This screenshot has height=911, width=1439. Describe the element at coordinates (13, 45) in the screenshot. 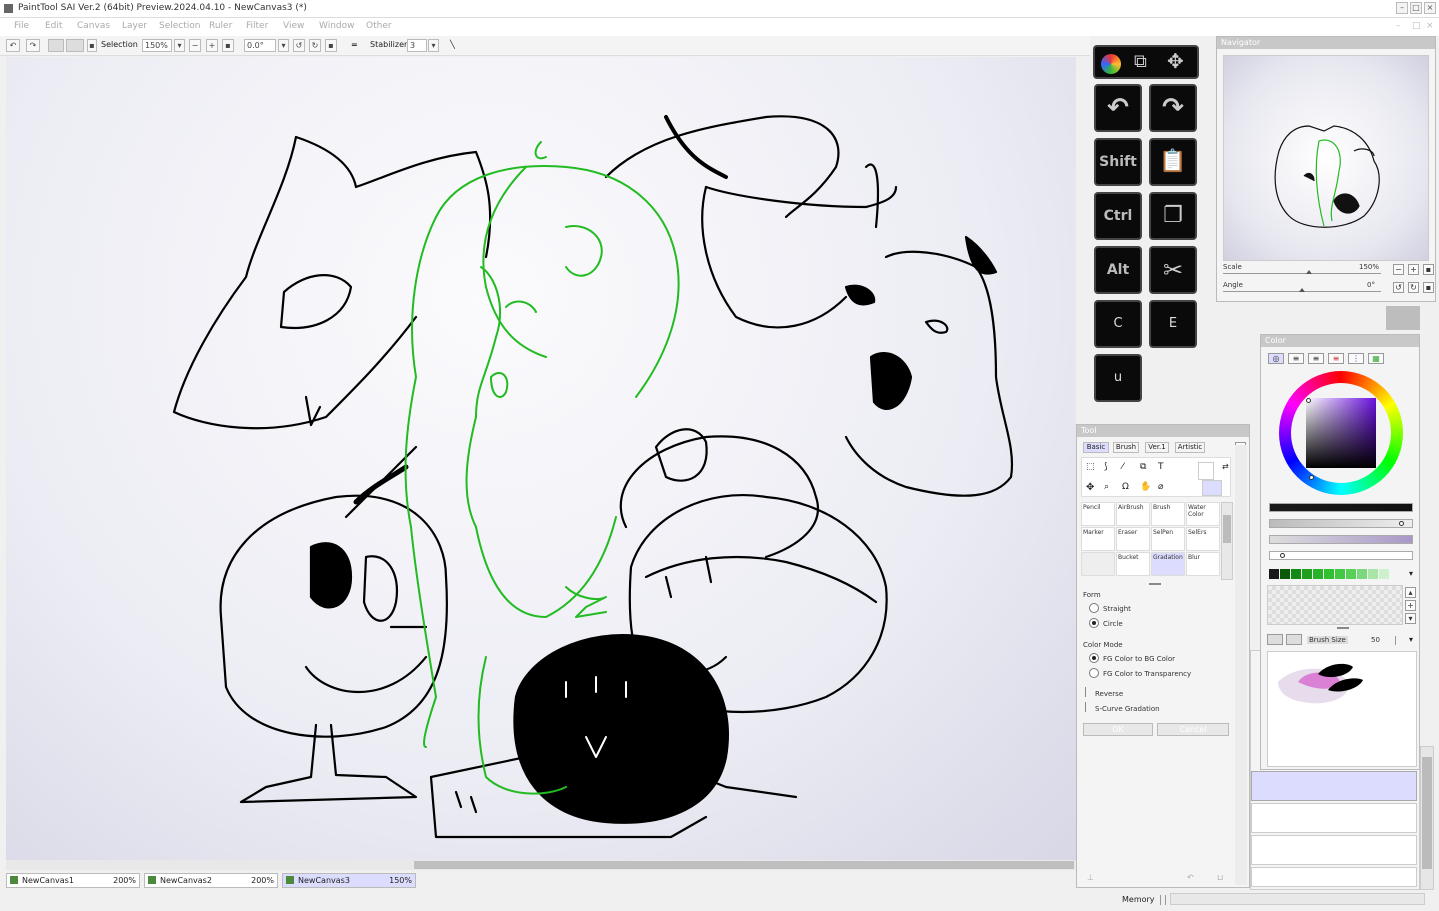

I see `undo-icon: ↶` at that location.